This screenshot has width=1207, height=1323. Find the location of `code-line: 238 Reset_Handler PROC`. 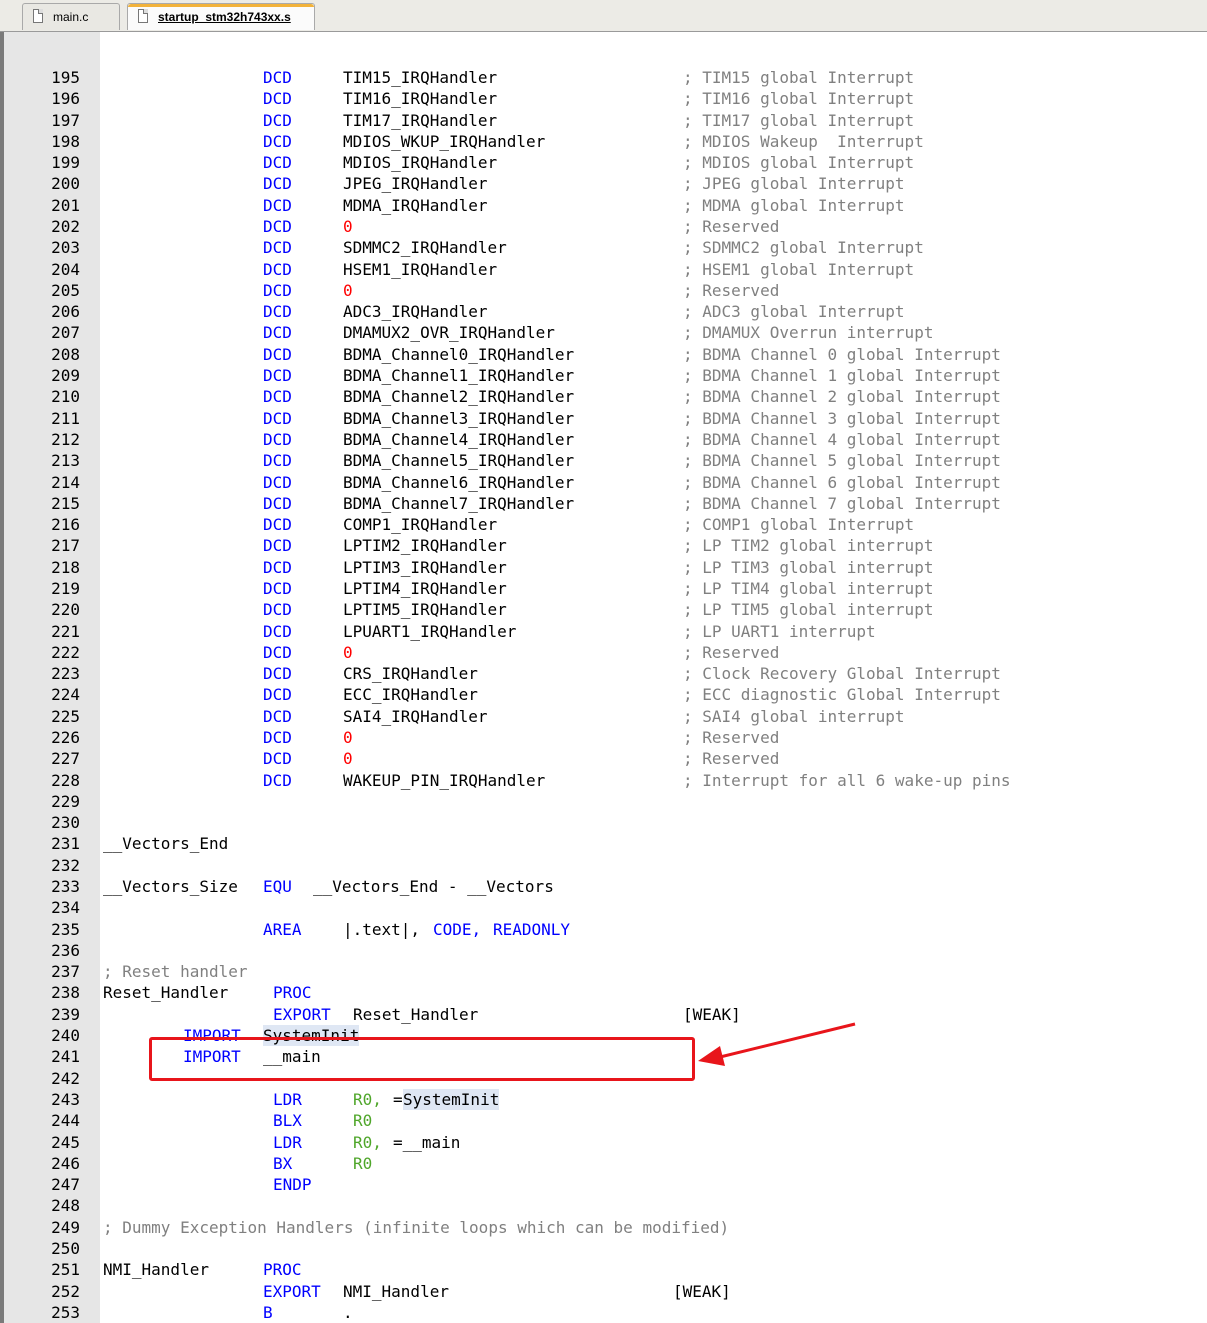

code-line: 238 Reset_Handler PROC is located at coordinates (603, 992).